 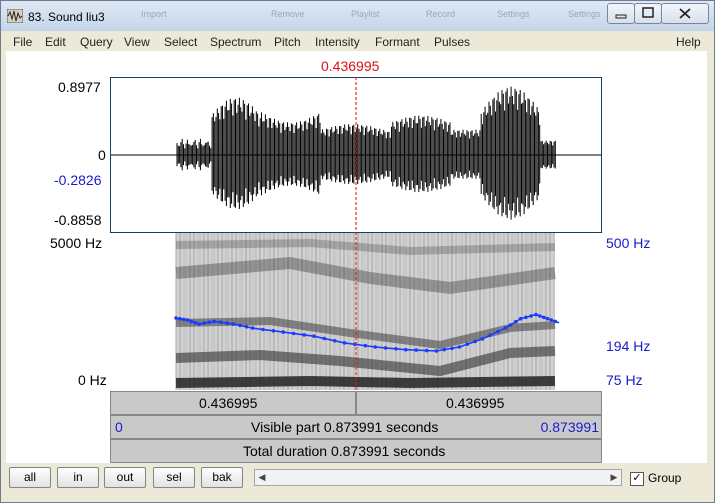 I want to click on zoom-sel-button: sel, so click(x=174, y=477).